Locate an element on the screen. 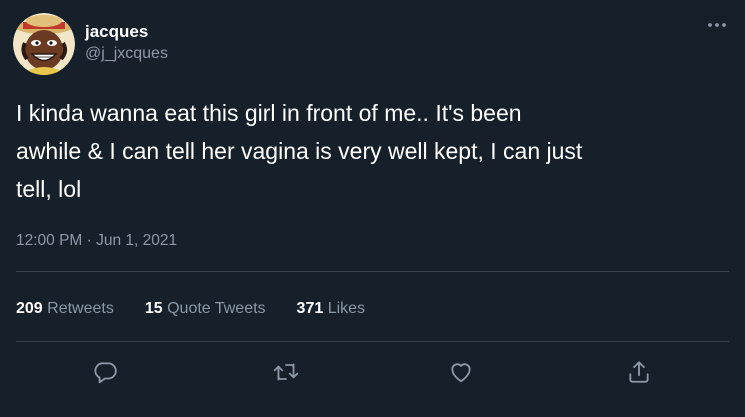 This screenshot has width=745, height=417. like-button is located at coordinates (461, 372).